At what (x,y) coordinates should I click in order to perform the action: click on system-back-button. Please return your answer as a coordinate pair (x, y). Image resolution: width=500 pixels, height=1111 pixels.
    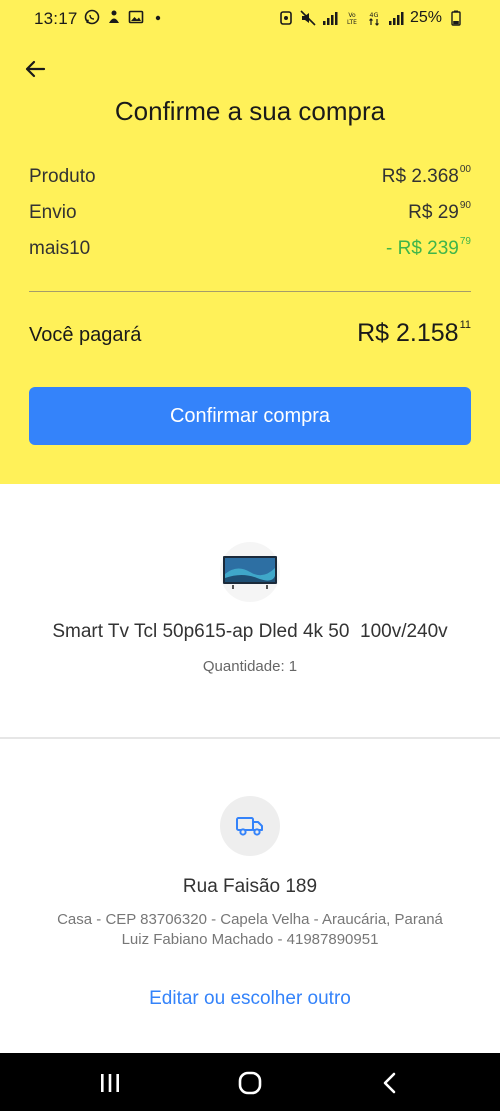
    Looking at the image, I should click on (390, 1083).